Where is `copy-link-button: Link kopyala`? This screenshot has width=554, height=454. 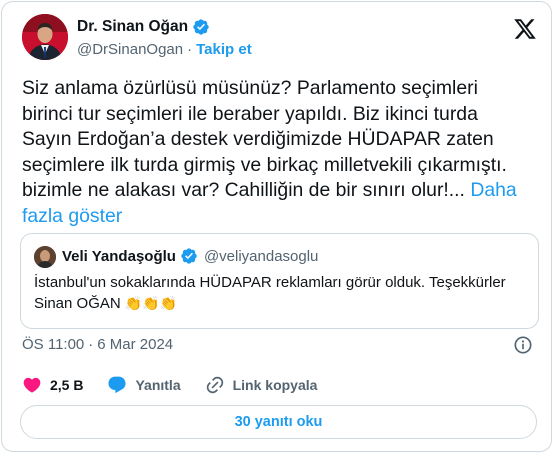 copy-link-button: Link kopyala is located at coordinates (261, 385).